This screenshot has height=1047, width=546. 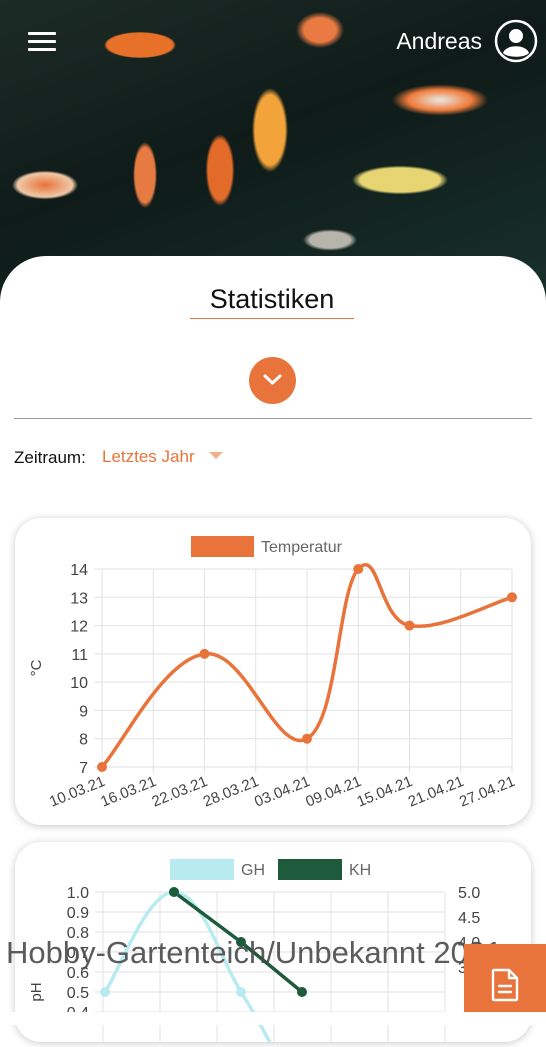 I want to click on y-tick-label: 9, so click(x=83, y=711).